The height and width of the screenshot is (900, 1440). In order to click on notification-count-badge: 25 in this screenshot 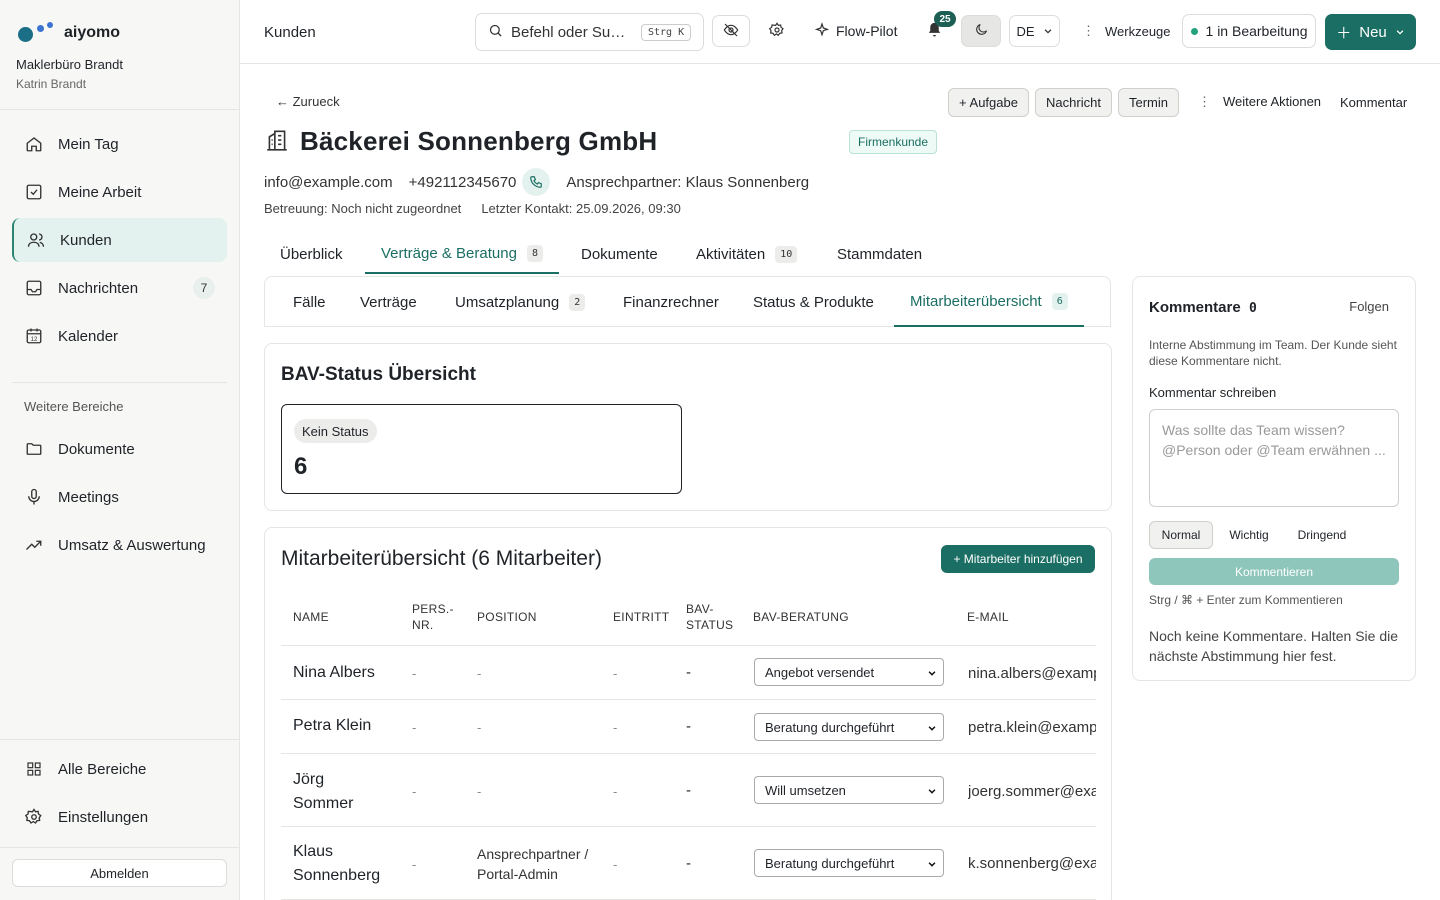, I will do `click(945, 19)`.